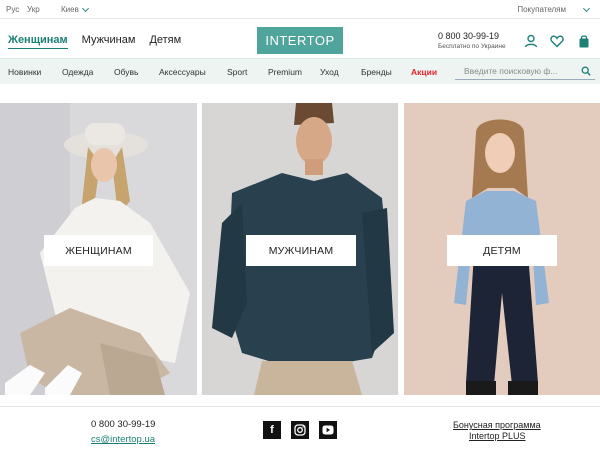 The image size is (600, 450). I want to click on bonus-program-link-name: Intertop PLUS, so click(497, 436).